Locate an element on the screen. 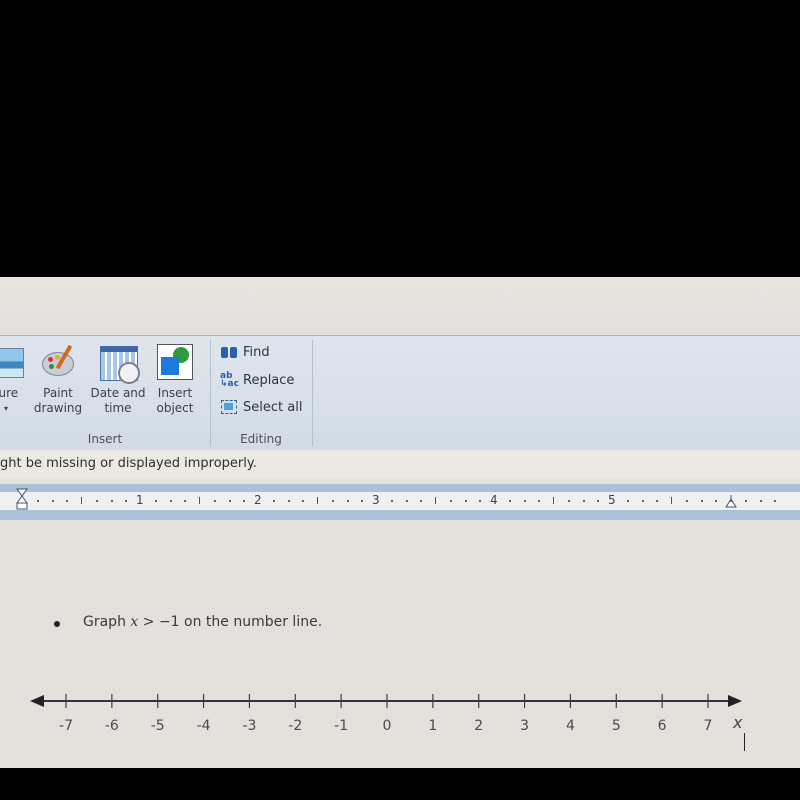 This screenshot has width=800, height=800. paint-palette-icon is located at coordinates (58, 362).